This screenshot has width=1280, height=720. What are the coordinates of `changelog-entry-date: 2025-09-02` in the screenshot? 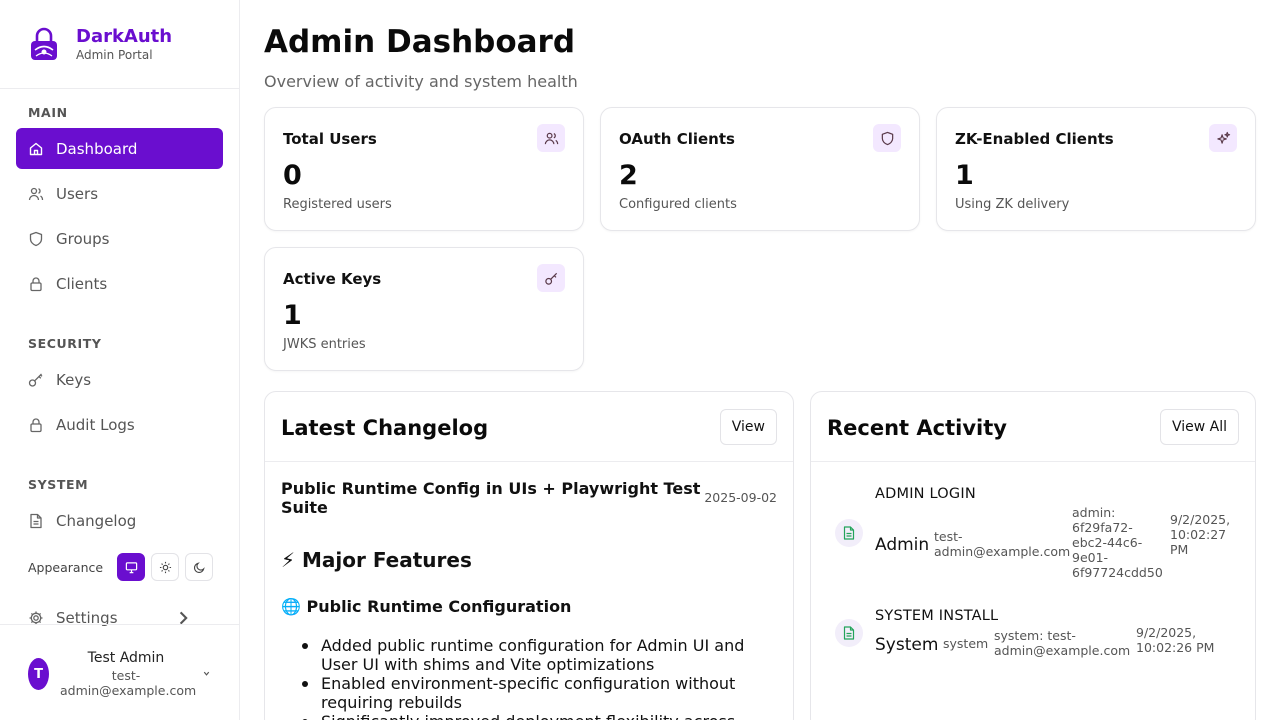 It's located at (740, 497).